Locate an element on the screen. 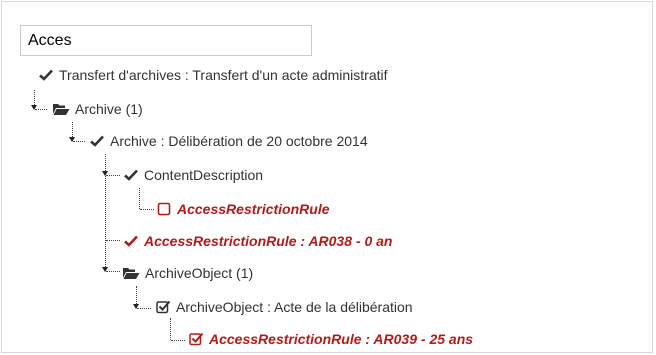  tree-node-label: AccessRestrictionRule is located at coordinates (253, 209).